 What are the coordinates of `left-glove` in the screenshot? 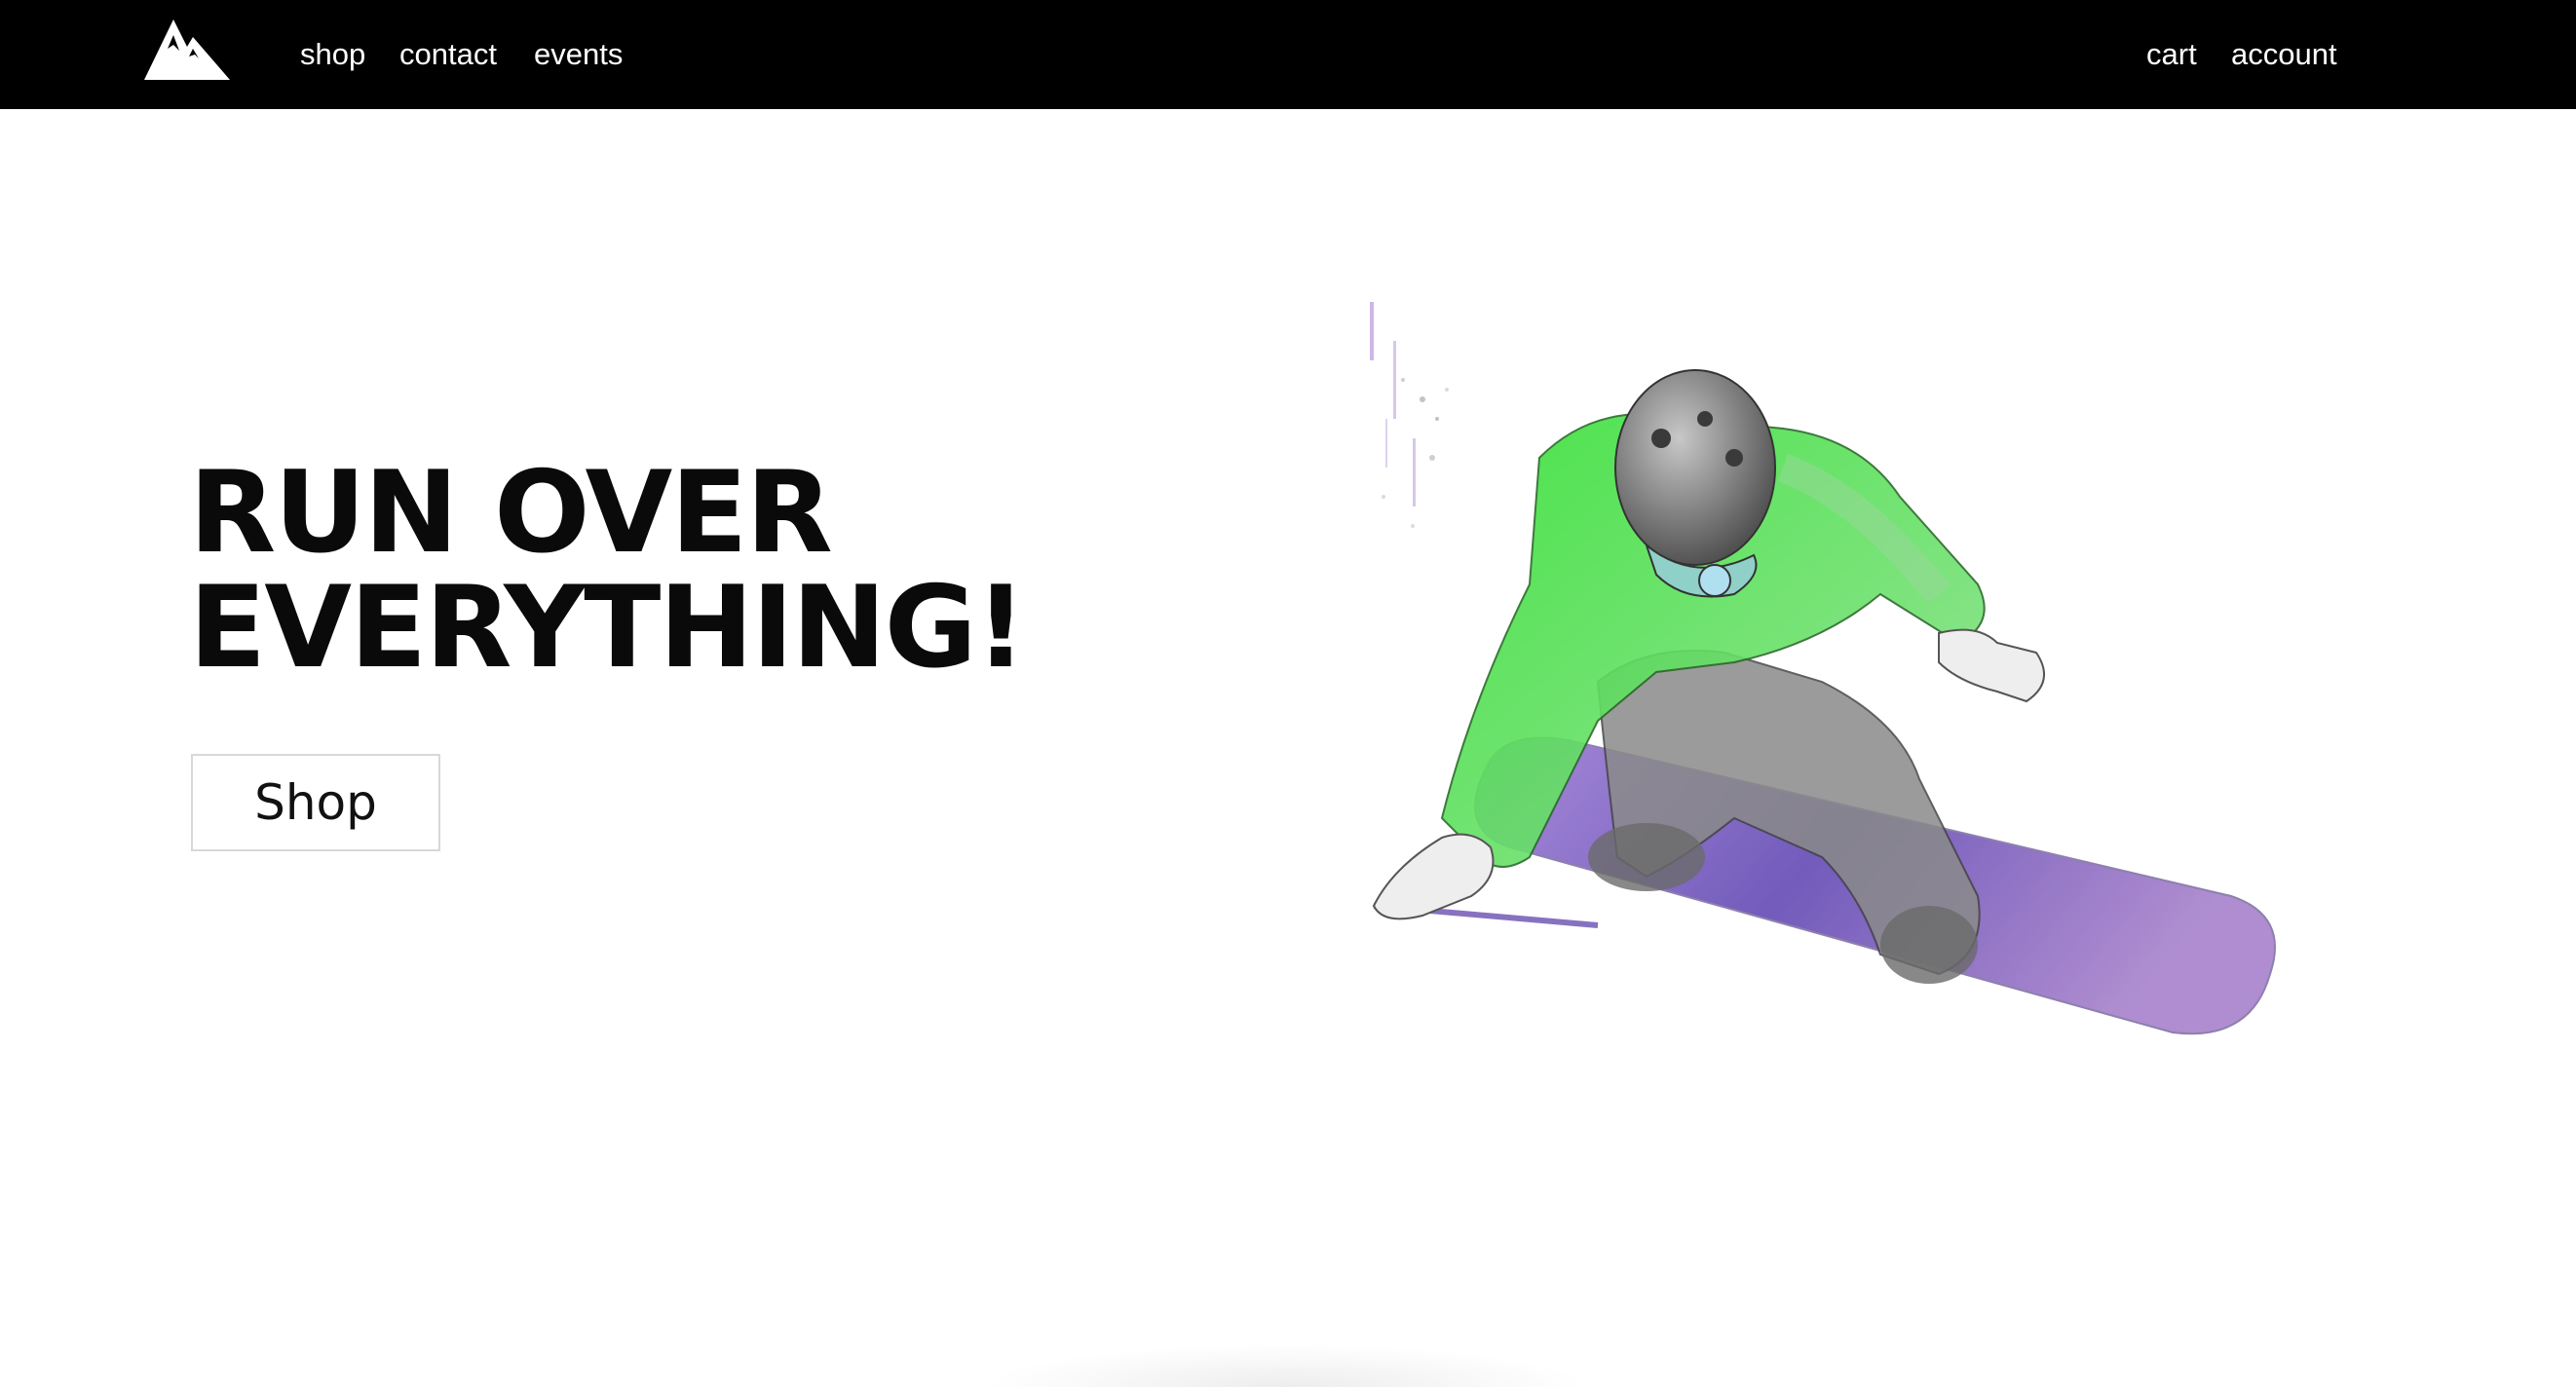 It's located at (1433, 876).